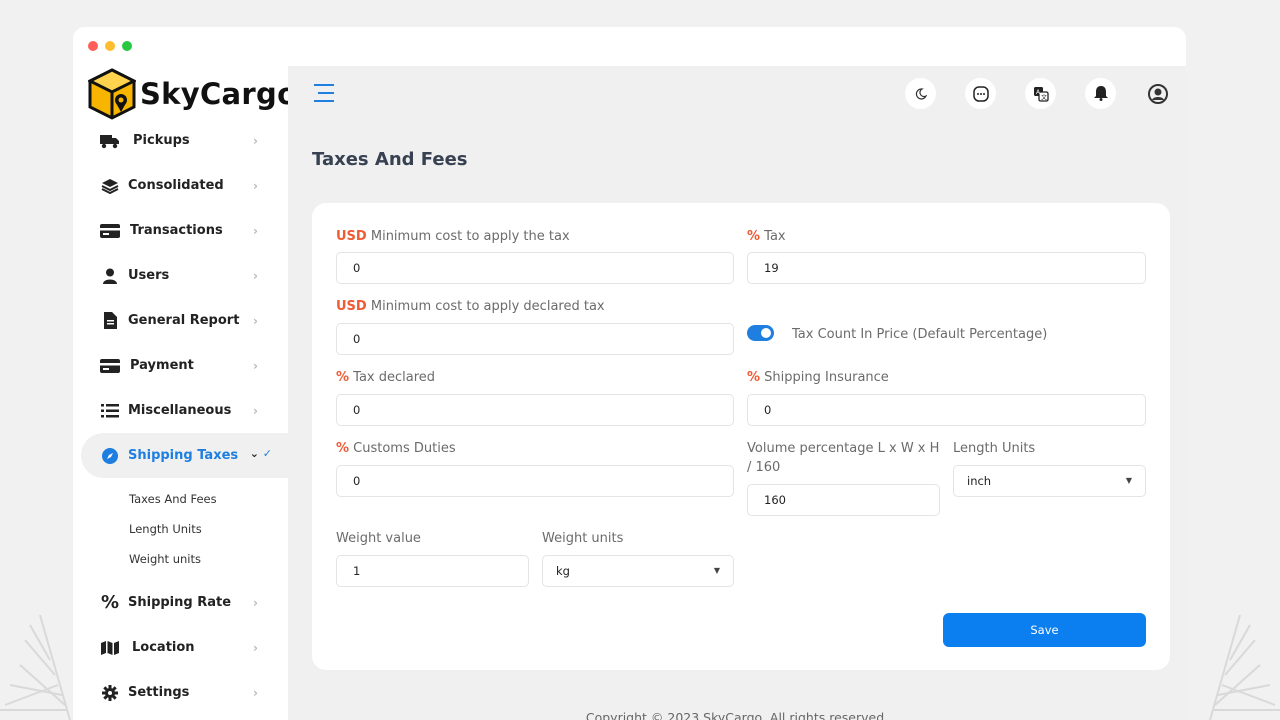 This screenshot has height=720, width=1280. What do you see at coordinates (535, 410) in the screenshot?
I see `tax-declared-input: 0` at bounding box center [535, 410].